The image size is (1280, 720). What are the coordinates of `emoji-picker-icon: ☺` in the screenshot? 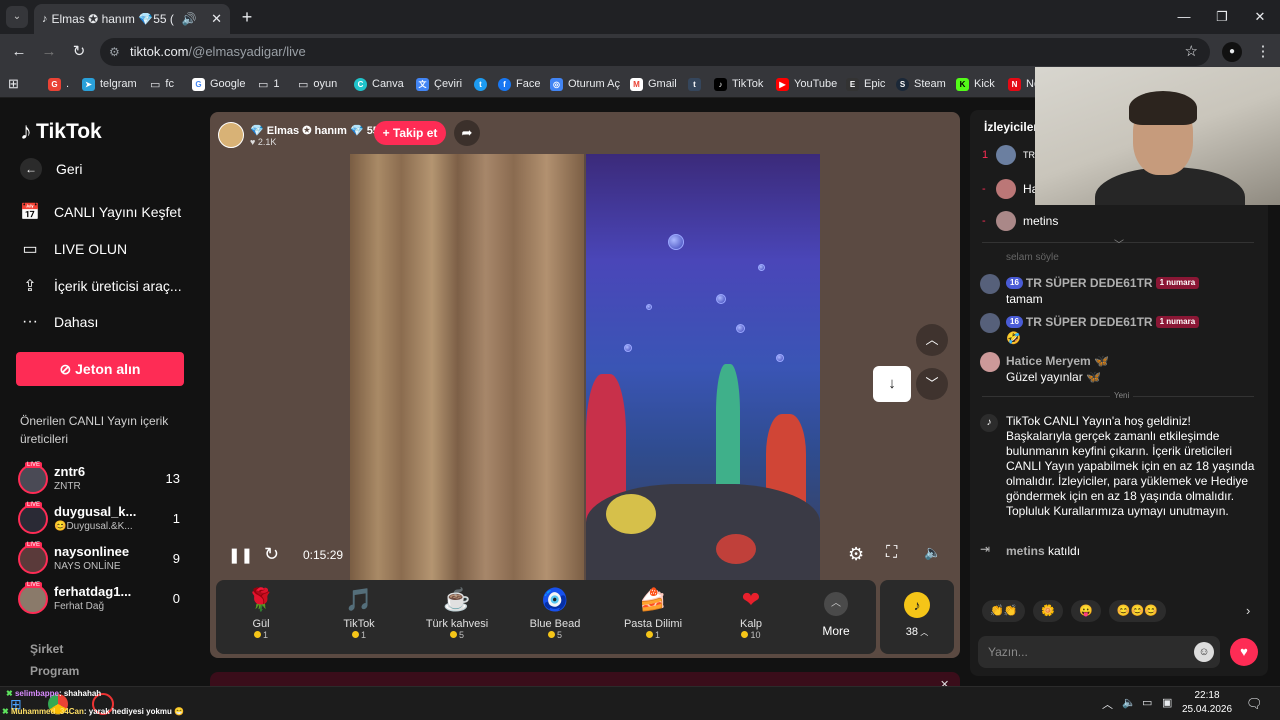 It's located at (1204, 652).